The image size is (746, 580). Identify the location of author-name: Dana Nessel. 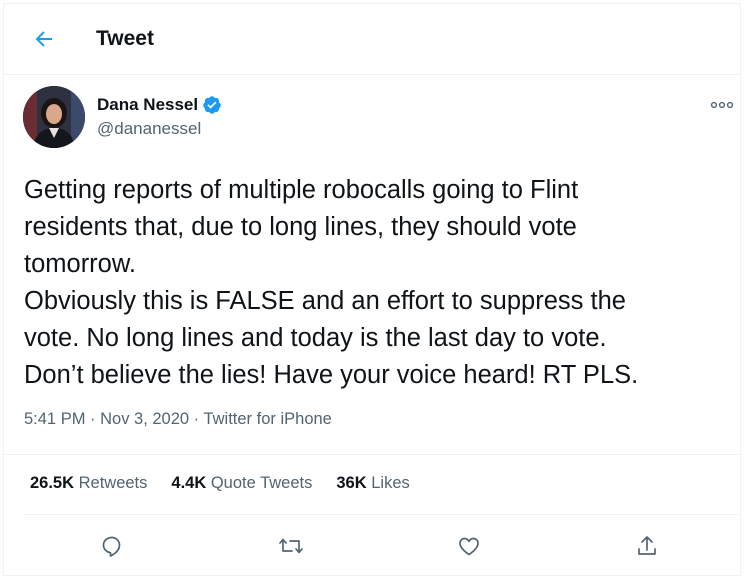
(159, 105).